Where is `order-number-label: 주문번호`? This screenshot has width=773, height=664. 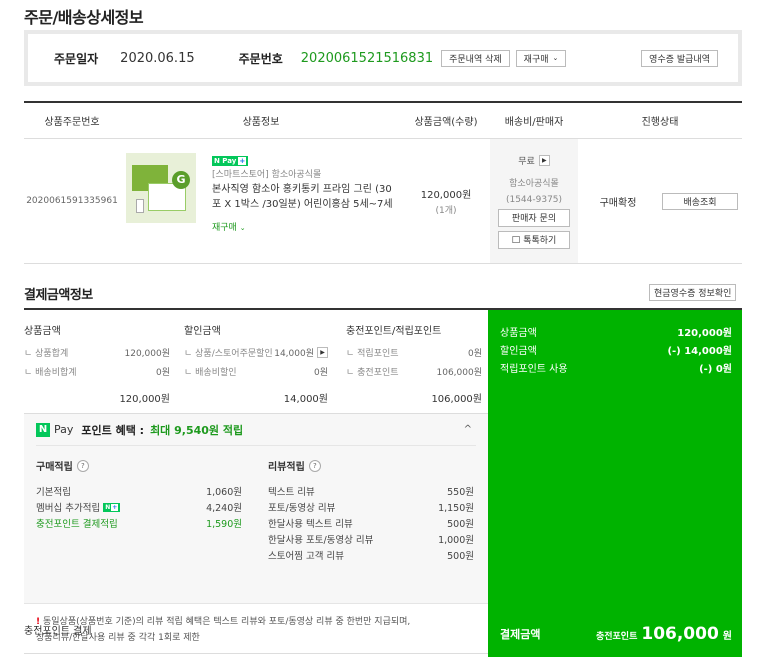
order-number-label: 주문번호 is located at coordinates (260, 58).